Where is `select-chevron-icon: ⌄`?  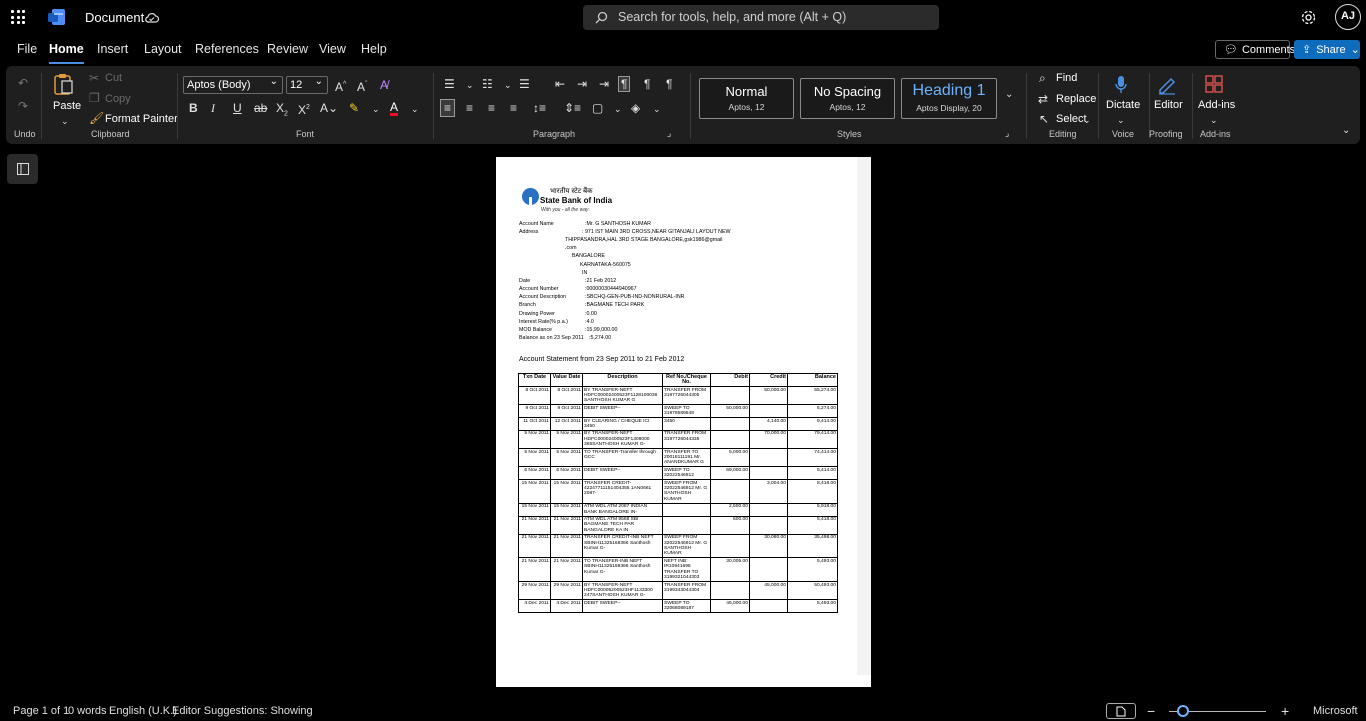 select-chevron-icon: ⌄ is located at coordinates (1087, 120).